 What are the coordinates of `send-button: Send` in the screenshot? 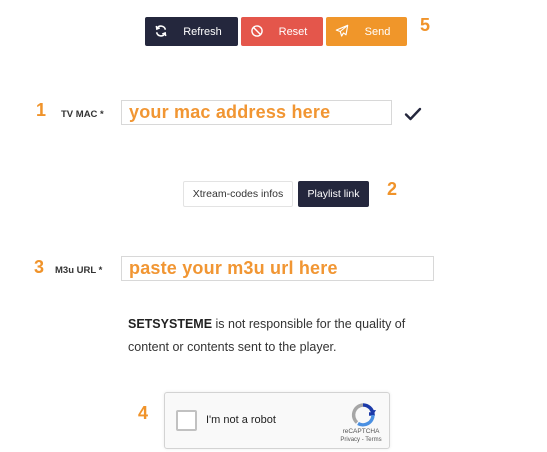 It's located at (366, 31).